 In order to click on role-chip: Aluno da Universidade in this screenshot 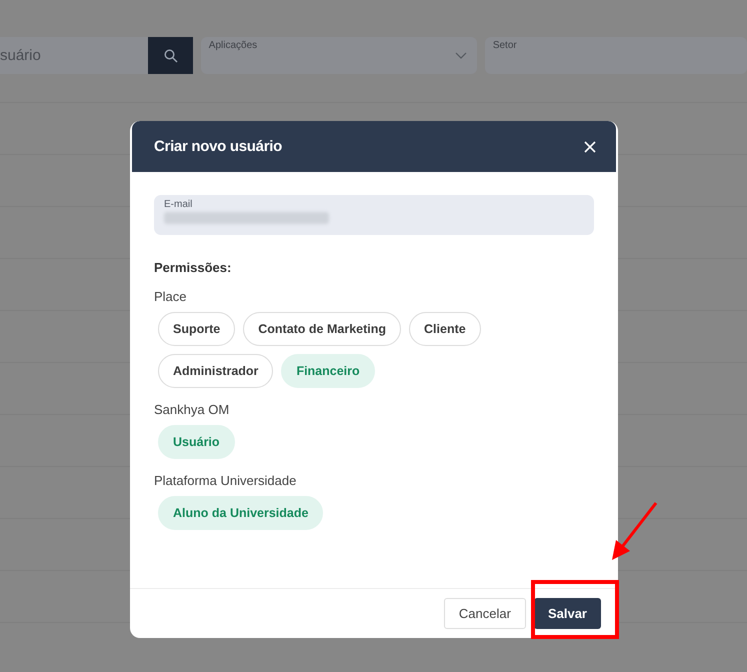, I will do `click(241, 513)`.